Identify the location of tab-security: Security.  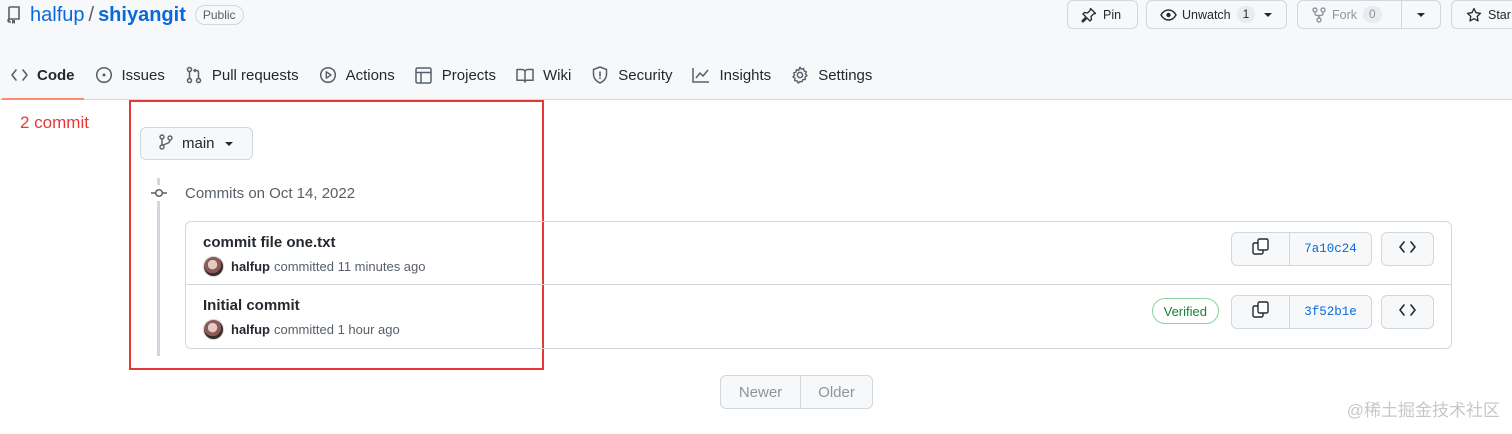
(631, 77).